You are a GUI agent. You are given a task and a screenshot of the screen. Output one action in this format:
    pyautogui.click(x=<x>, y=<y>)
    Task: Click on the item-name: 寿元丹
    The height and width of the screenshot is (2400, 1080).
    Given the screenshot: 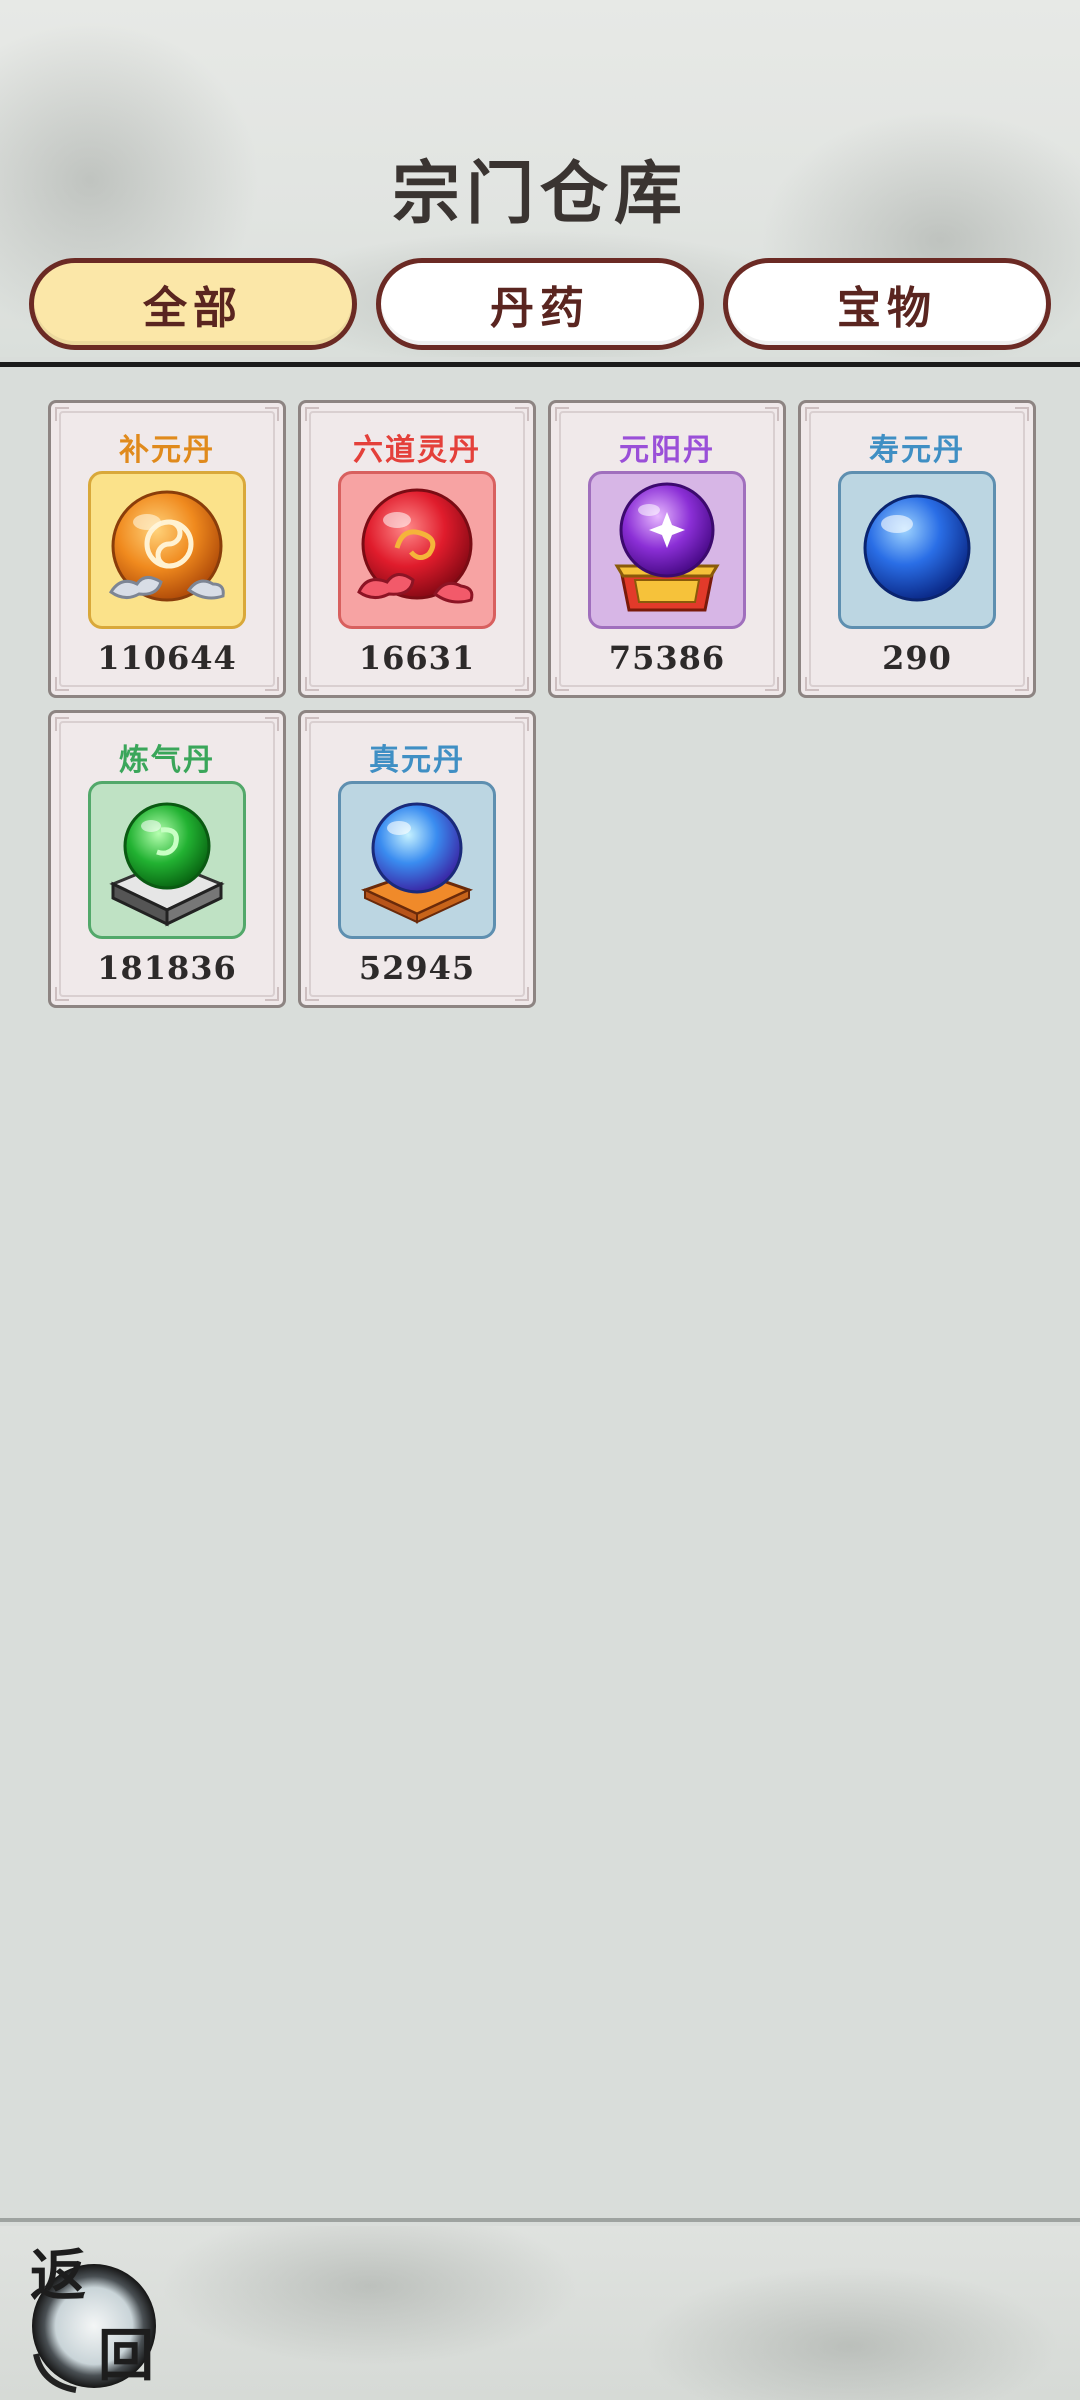 What is the action you would take?
    pyautogui.click(x=917, y=450)
    